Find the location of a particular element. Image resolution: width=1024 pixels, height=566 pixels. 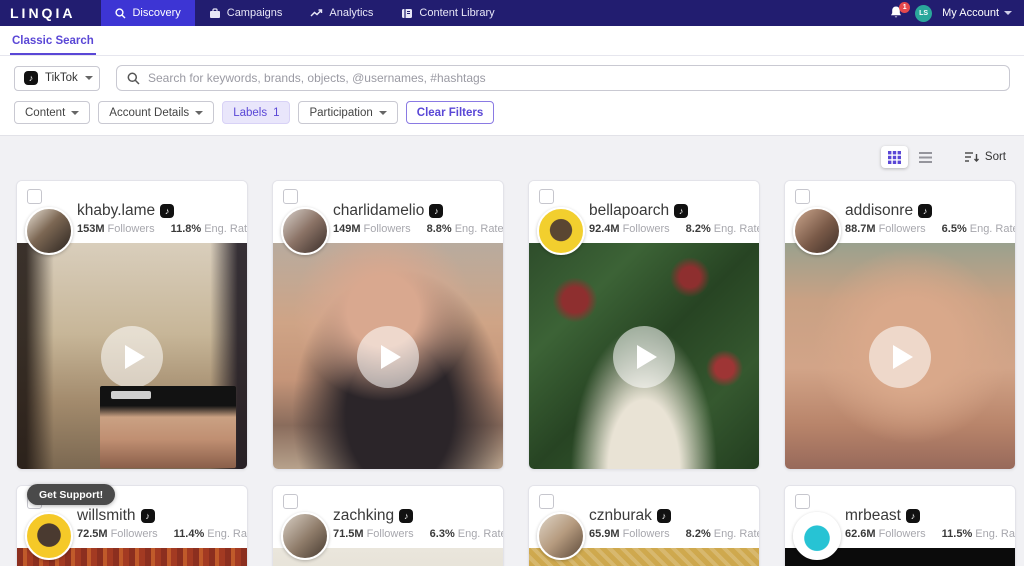

influencer-stats: 153MFollowers 11.8%Eng. Rate is located at coordinates (162, 229).